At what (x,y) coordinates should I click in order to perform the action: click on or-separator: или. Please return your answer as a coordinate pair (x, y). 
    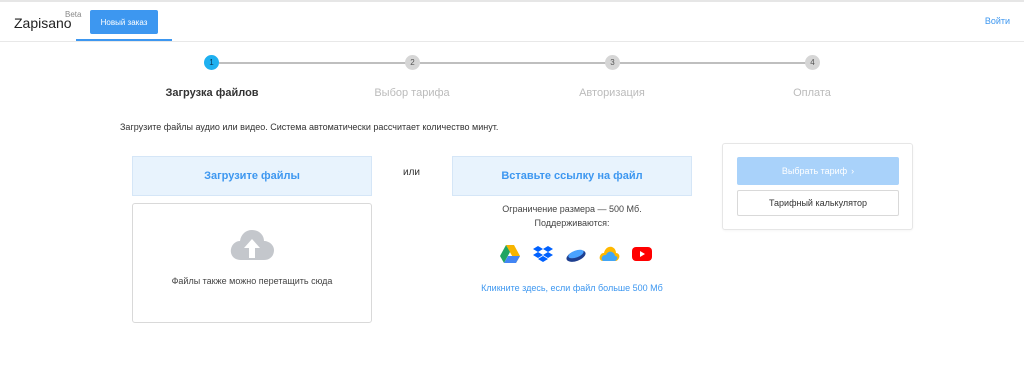
    Looking at the image, I should click on (412, 172).